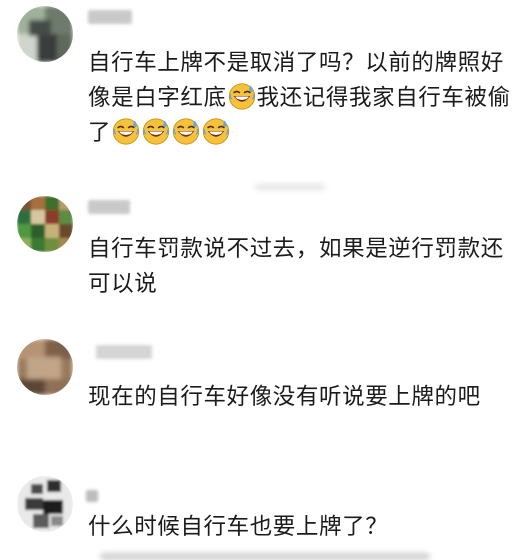  What do you see at coordinates (238, 527) in the screenshot?
I see `comment-text: 什么时候自行车也要上牌了？` at bounding box center [238, 527].